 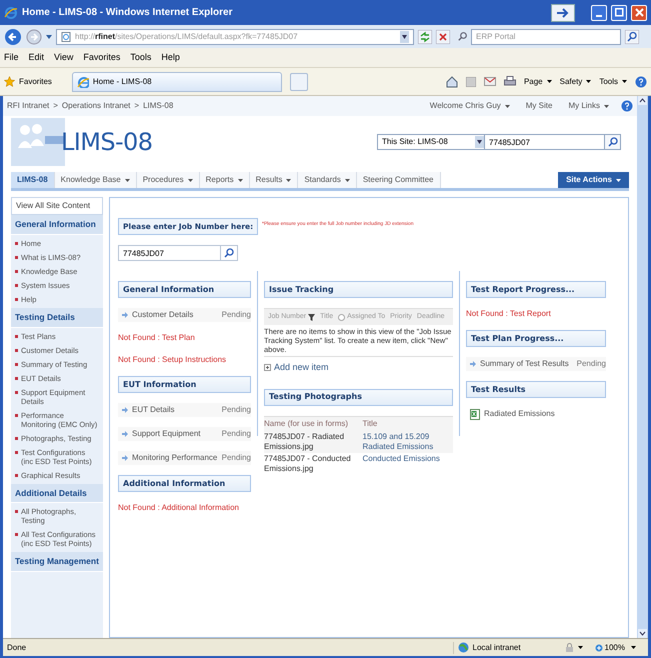 What do you see at coordinates (452, 82) in the screenshot?
I see `home-icon` at bounding box center [452, 82].